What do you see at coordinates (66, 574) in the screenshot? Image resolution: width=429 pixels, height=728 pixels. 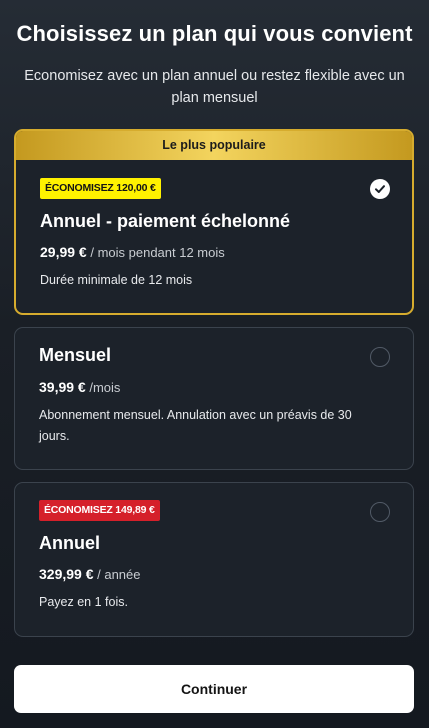 I see `plan-price: 329,99 €` at bounding box center [66, 574].